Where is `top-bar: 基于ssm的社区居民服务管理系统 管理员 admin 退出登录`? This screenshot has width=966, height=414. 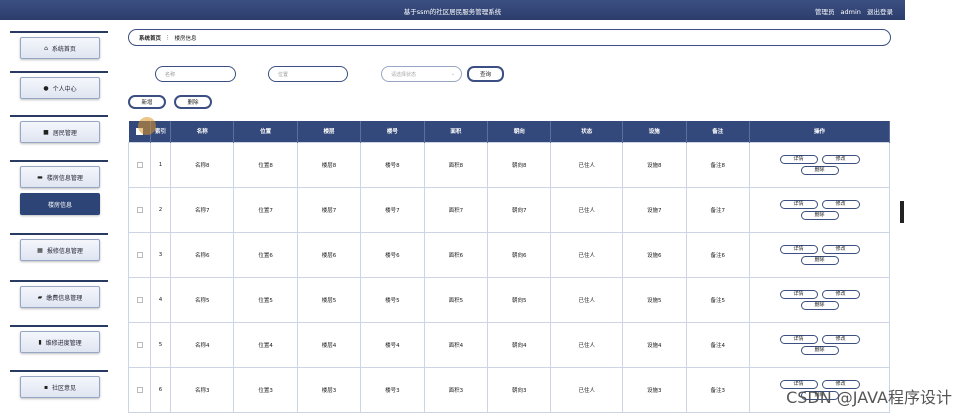
top-bar: 基于ssm的社区居民服务管理系统 管理员 admin 退出登录 is located at coordinates (452, 10).